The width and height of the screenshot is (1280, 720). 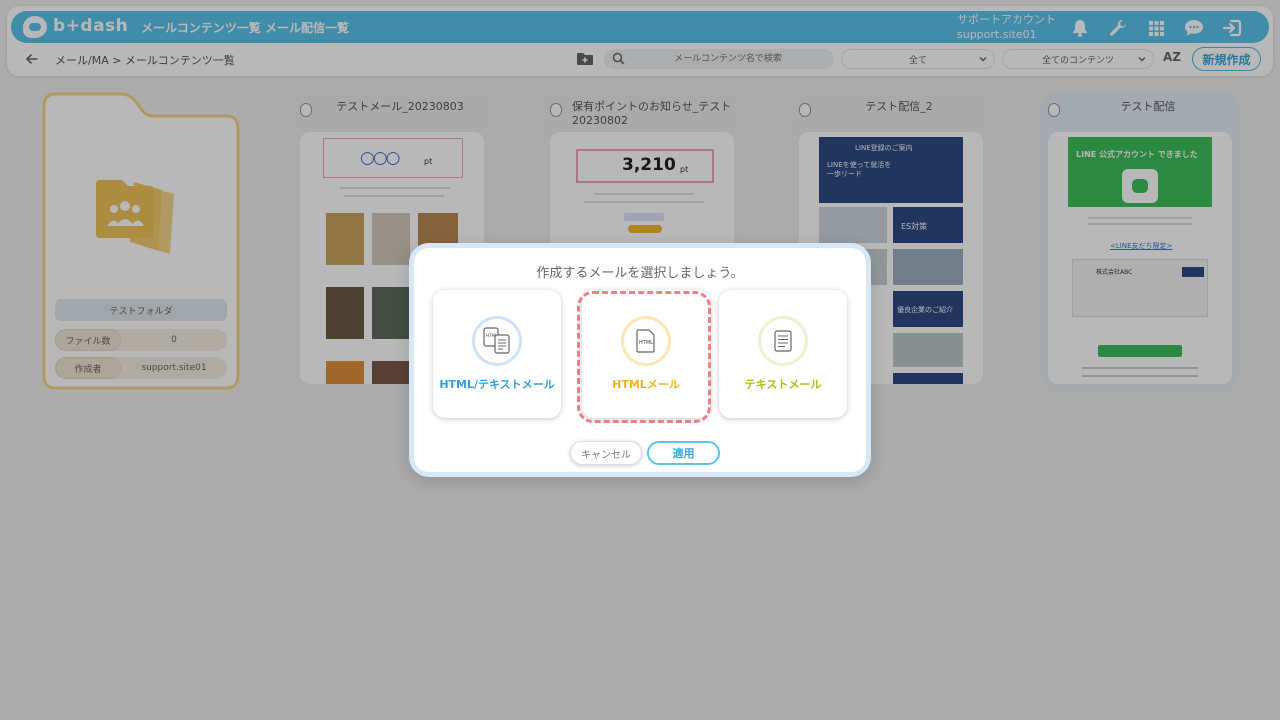 What do you see at coordinates (497, 341) in the screenshot?
I see `html-text-mail-icon: HTML` at bounding box center [497, 341].